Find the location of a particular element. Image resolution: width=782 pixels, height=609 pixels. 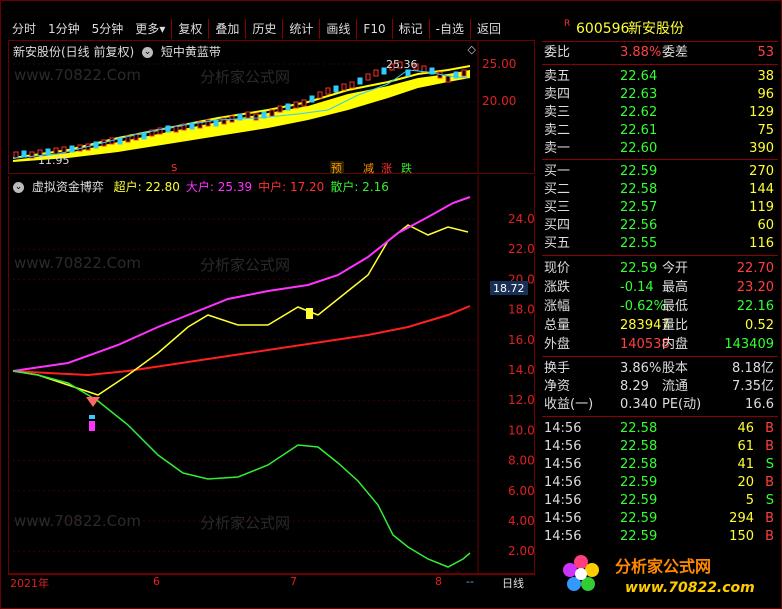

date-label-year: 2021年 is located at coordinates (29, 583).